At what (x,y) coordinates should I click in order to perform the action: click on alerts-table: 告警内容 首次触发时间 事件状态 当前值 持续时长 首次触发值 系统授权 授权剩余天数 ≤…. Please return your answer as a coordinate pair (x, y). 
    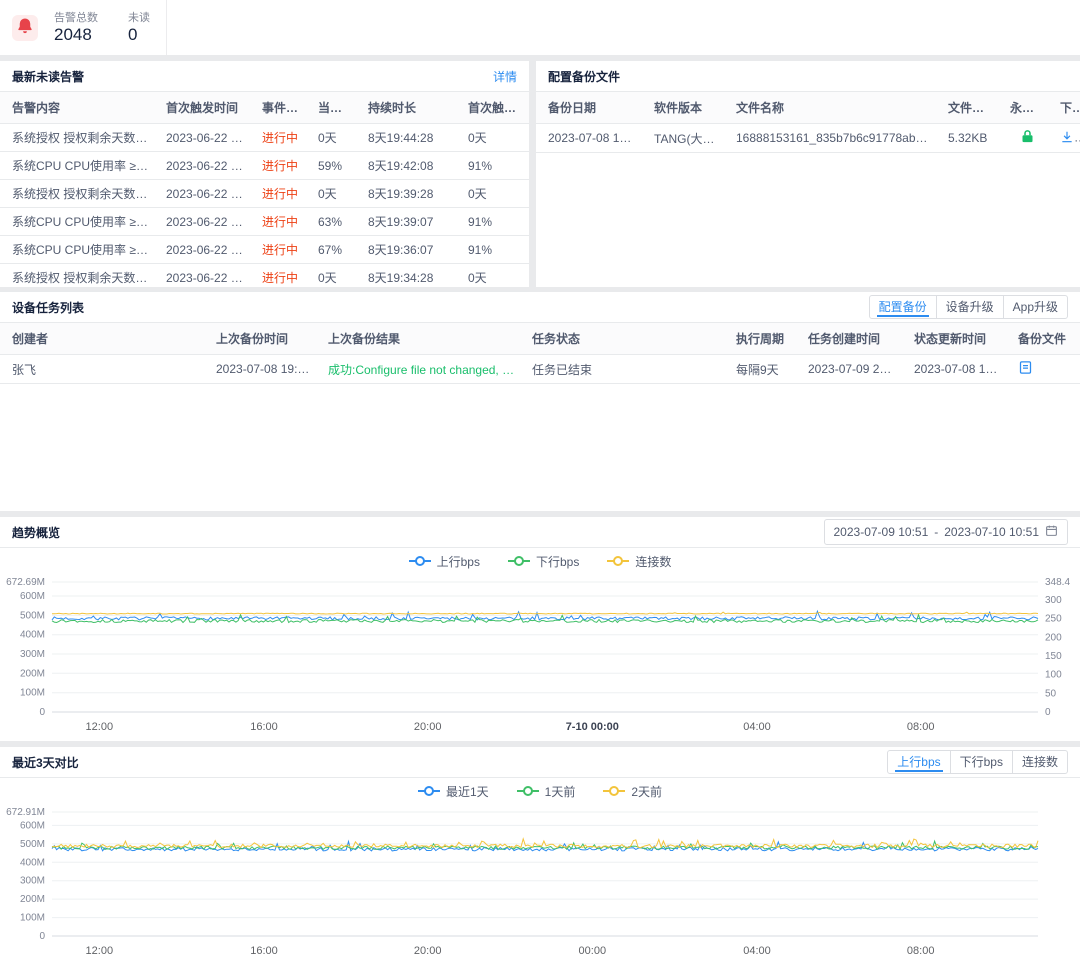
    Looking at the image, I should click on (264, 206).